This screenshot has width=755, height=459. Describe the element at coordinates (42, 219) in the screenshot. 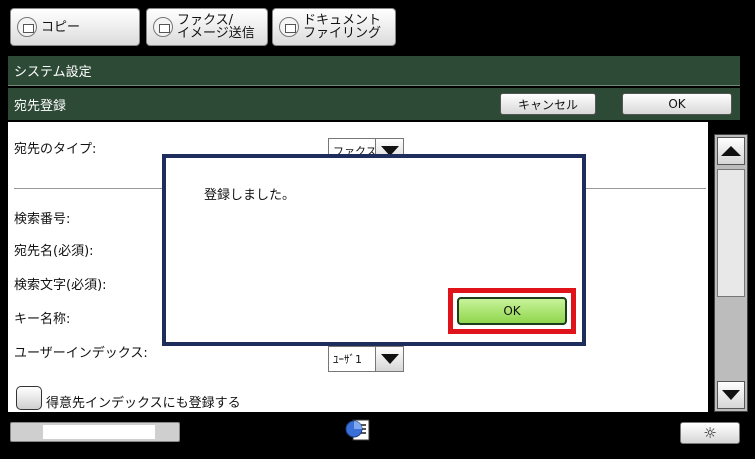

I see `search-number-label: 検索番号:` at that location.